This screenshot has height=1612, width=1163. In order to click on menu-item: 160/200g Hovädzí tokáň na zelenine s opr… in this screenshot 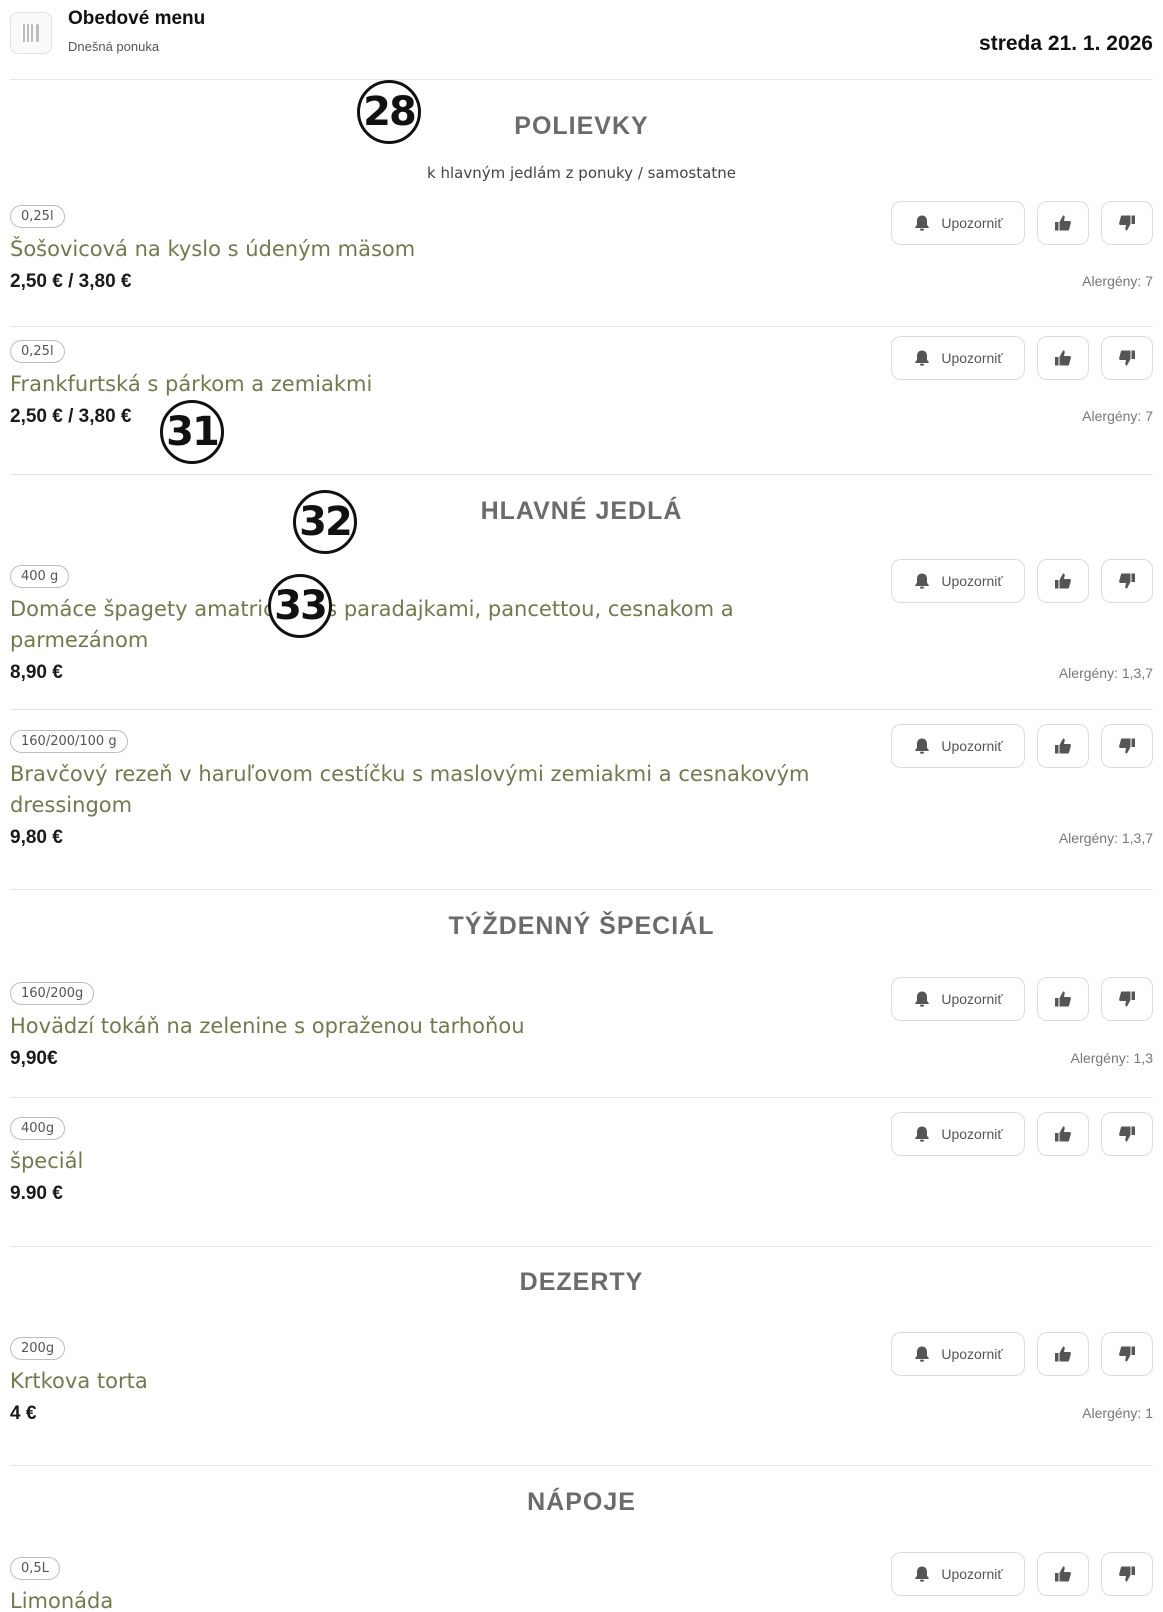, I will do `click(582, 1023)`.